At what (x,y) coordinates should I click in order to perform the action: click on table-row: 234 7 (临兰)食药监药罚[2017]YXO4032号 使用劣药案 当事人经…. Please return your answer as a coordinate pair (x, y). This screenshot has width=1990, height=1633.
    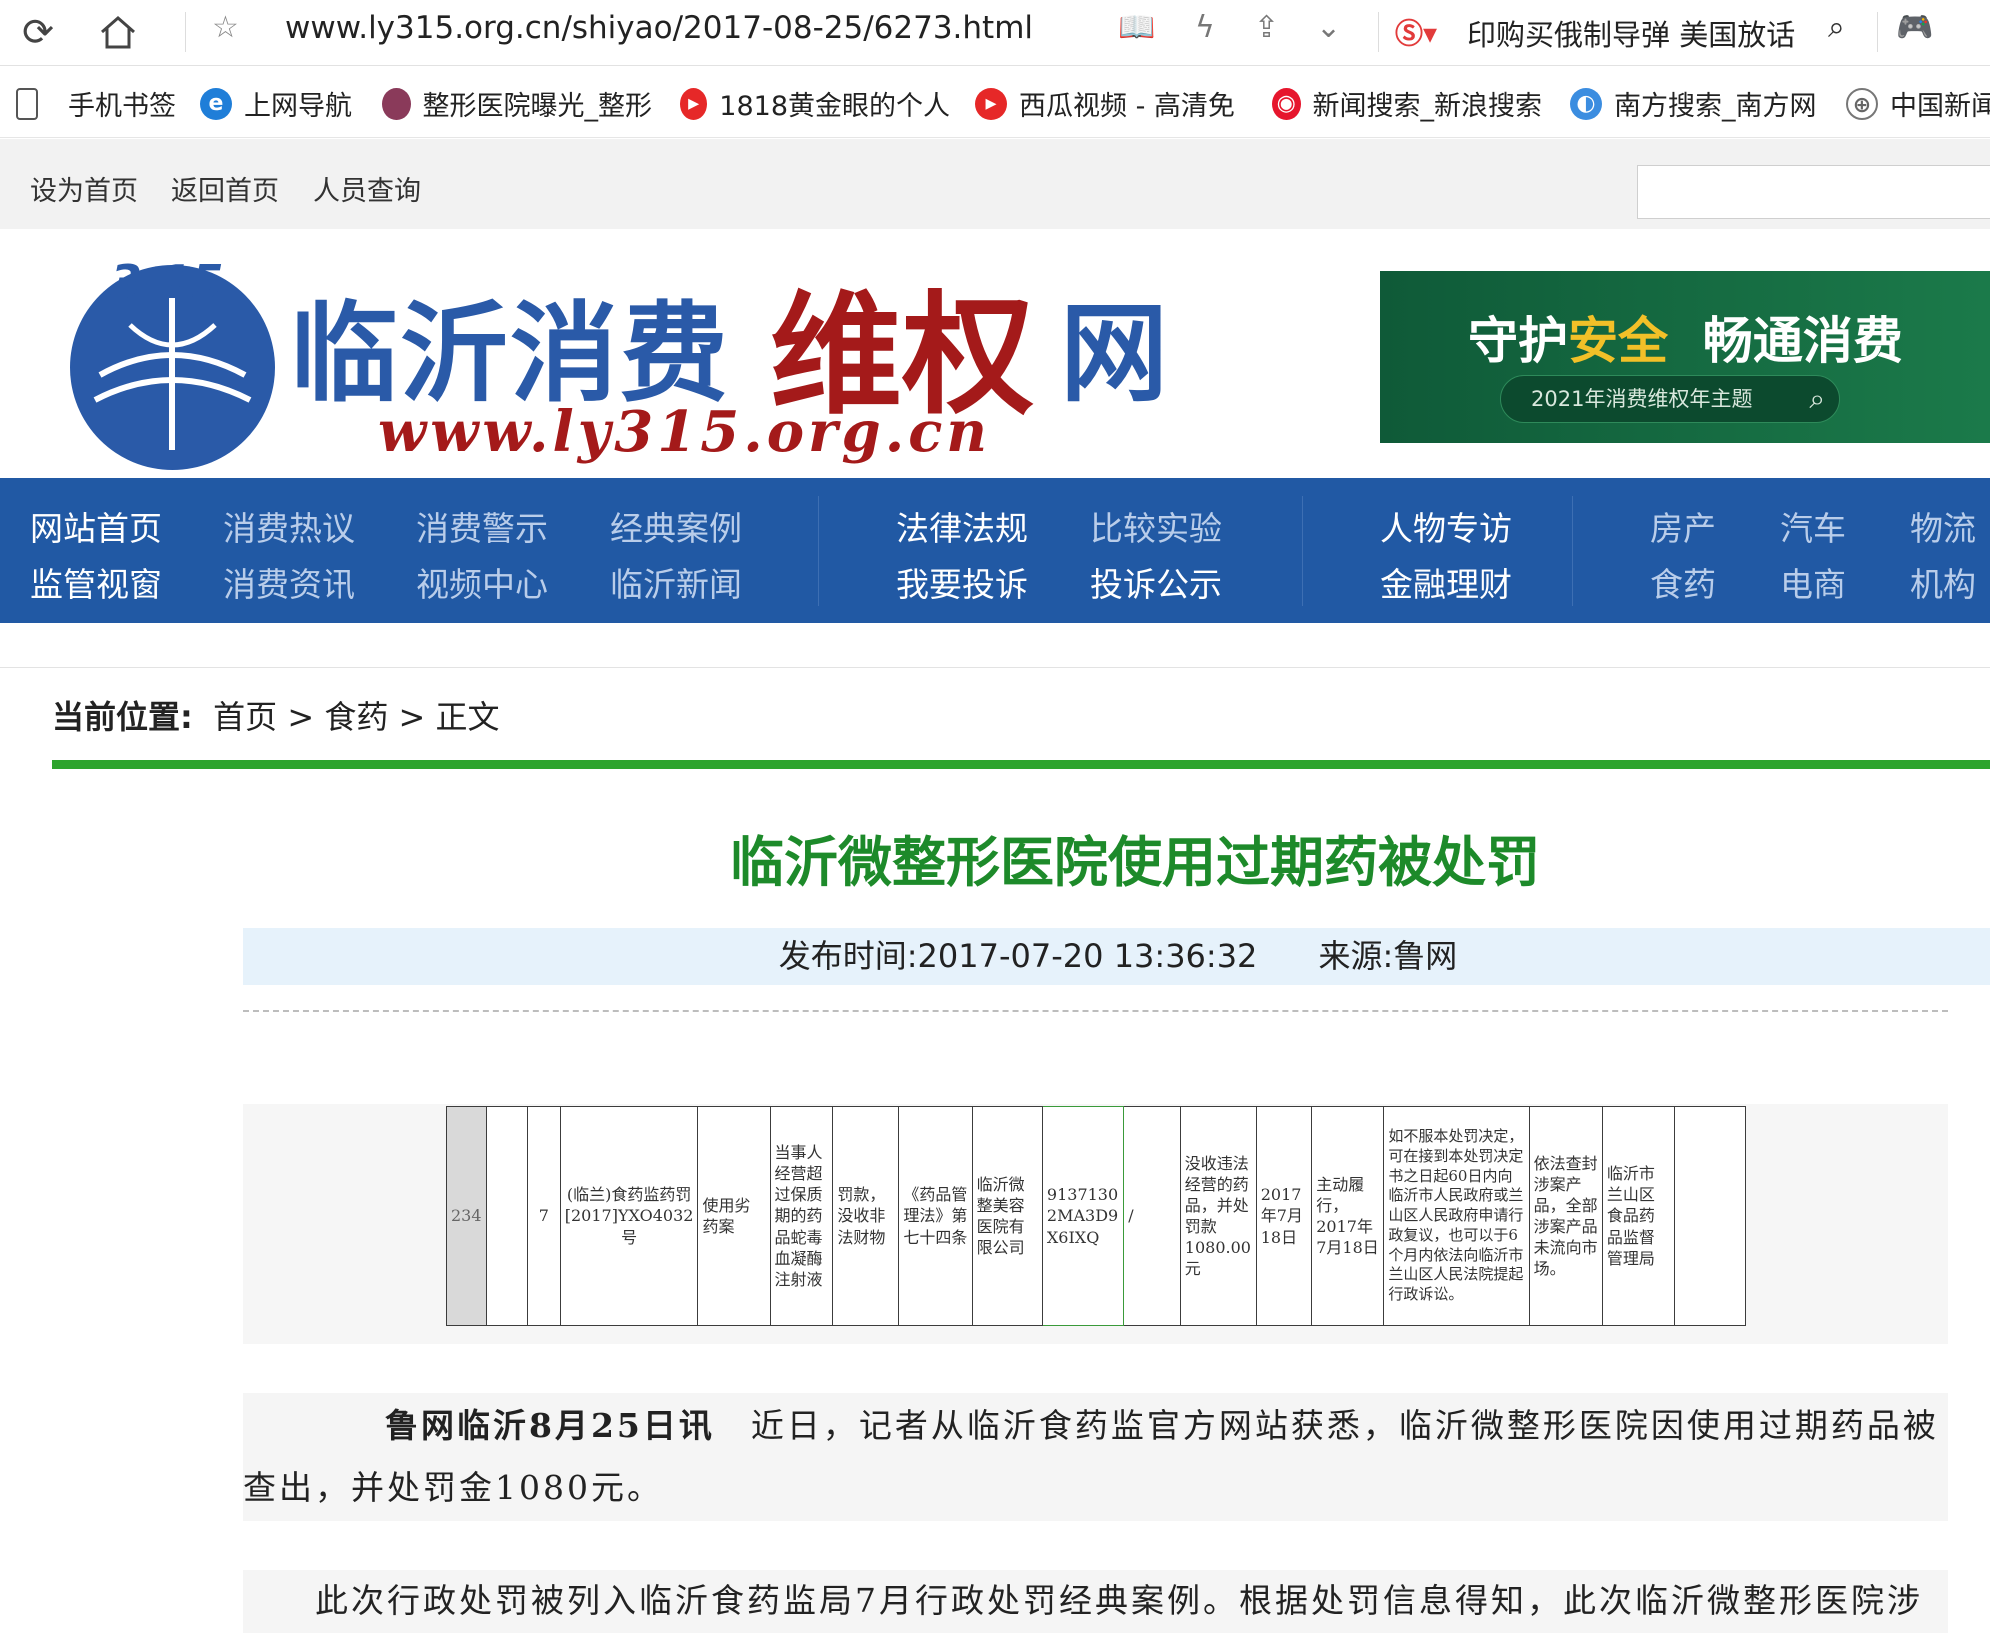
    Looking at the image, I should click on (1096, 1216).